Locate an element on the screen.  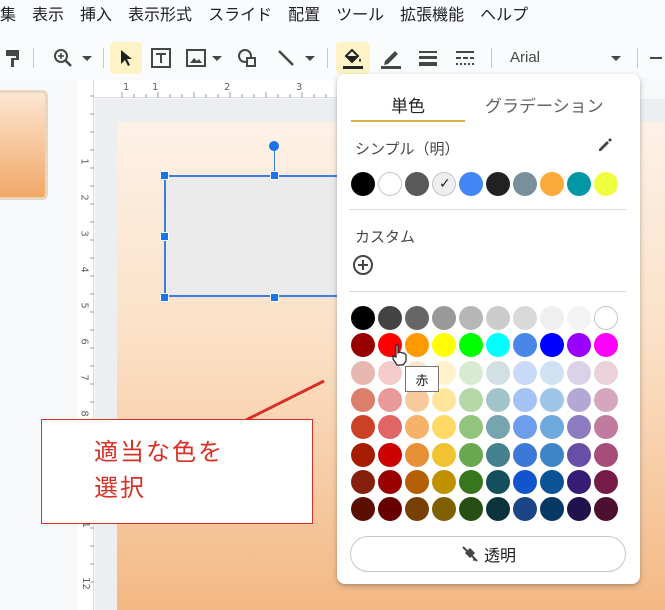
font-family-select: Arial is located at coordinates (525, 58).